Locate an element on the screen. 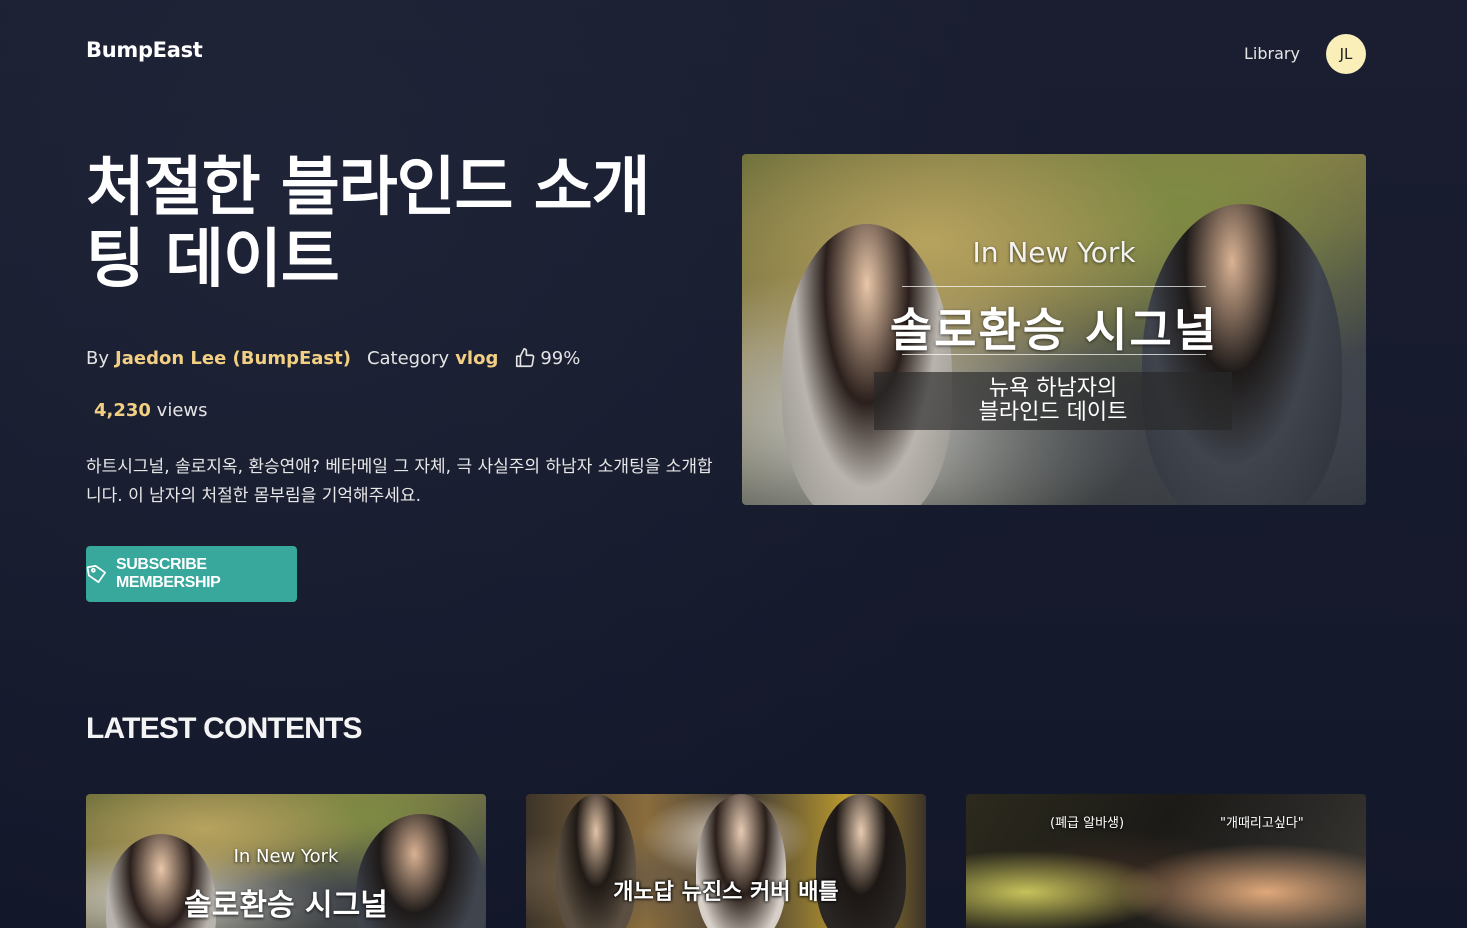 This screenshot has height=928, width=1467. thumbnail-title-text: 솔로환승 시그널 is located at coordinates (1054, 330).